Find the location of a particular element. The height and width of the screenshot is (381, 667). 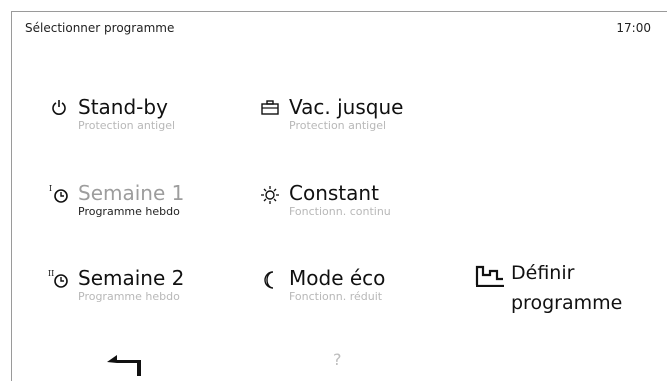

program-title: Semaine 1 is located at coordinates (131, 193).